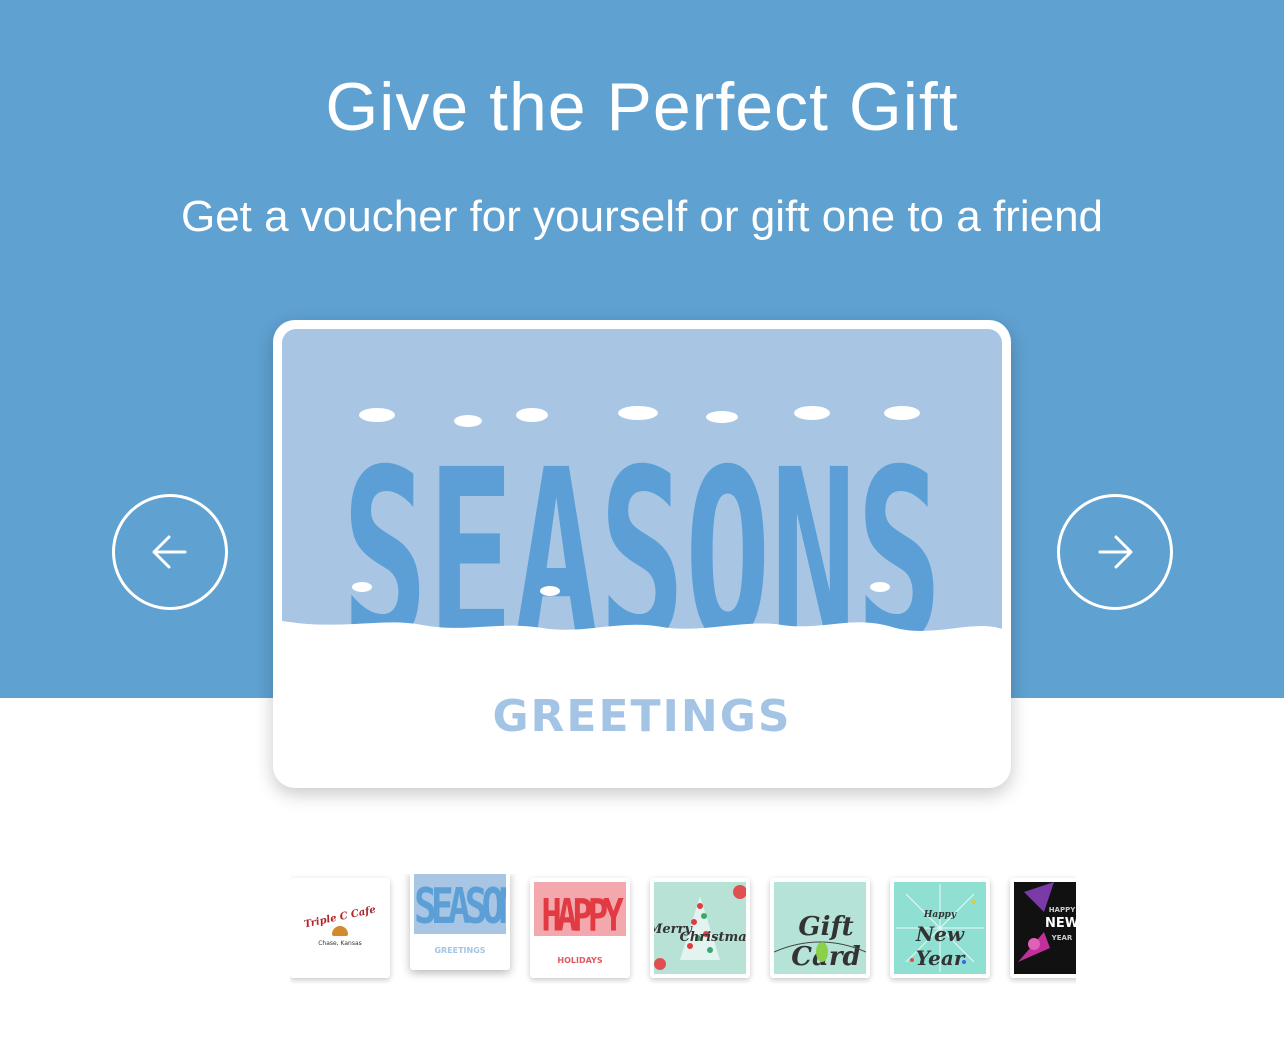 Image resolution: width=1284 pixels, height=1062 pixels. Describe the element at coordinates (712, 937) in the screenshot. I see `thumbnail-subtext: Christmas` at that location.